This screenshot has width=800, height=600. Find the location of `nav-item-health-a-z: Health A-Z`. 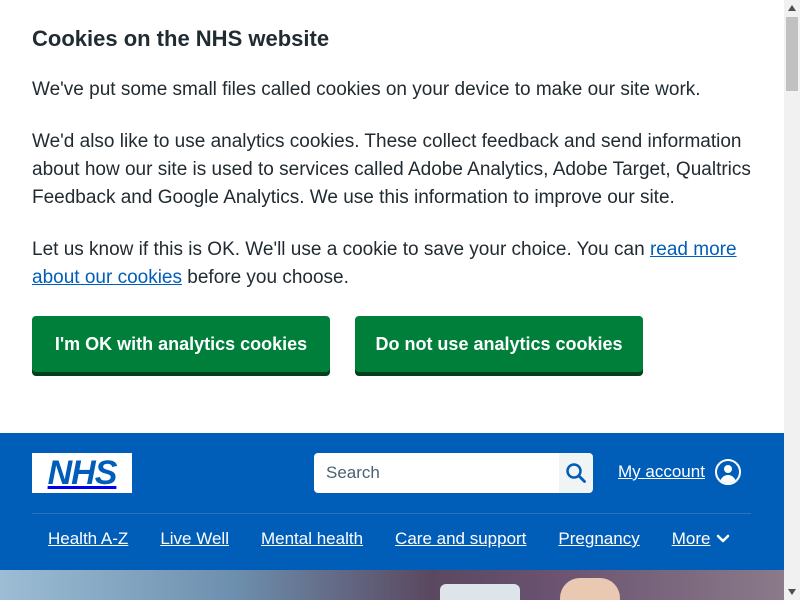

nav-item-health-a-z: Health A-Z is located at coordinates (88, 539).